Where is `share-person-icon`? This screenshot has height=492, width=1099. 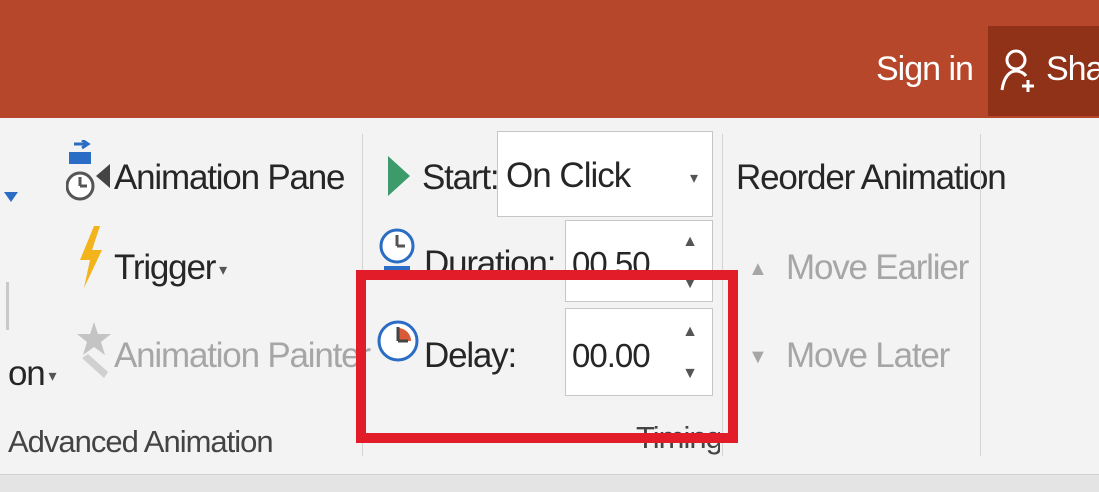 share-person-icon is located at coordinates (1017, 70).